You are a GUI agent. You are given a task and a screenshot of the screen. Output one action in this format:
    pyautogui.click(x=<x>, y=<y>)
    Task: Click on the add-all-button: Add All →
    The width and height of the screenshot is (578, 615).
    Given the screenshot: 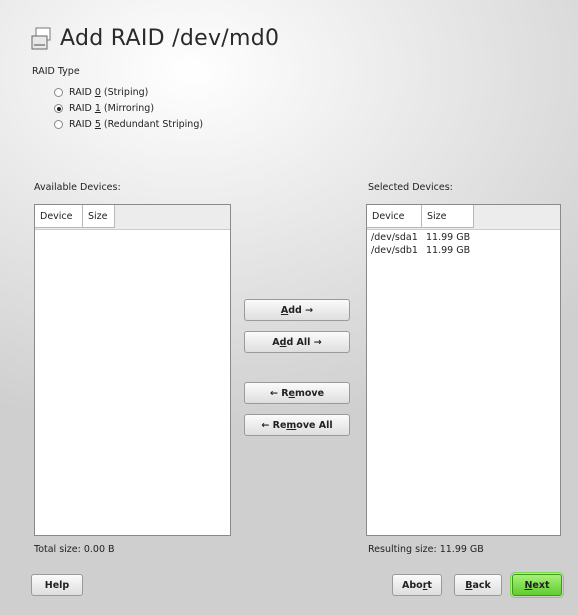 What is the action you would take?
    pyautogui.click(x=297, y=342)
    